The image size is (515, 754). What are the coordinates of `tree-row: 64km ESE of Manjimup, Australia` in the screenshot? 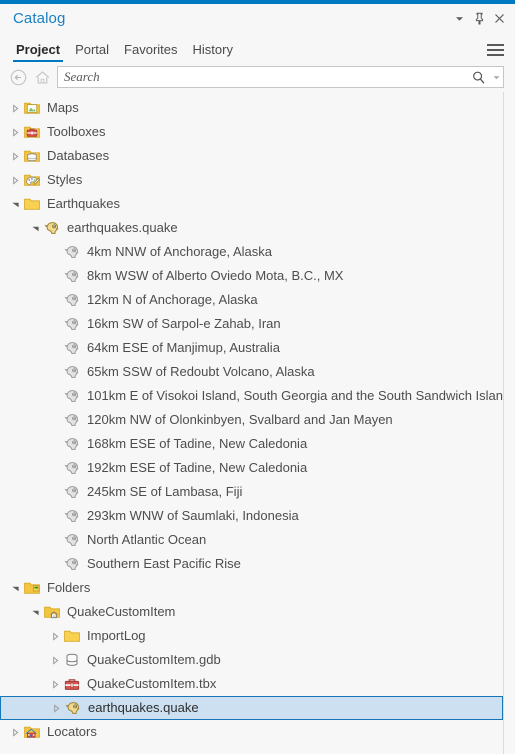 It's located at (257, 348).